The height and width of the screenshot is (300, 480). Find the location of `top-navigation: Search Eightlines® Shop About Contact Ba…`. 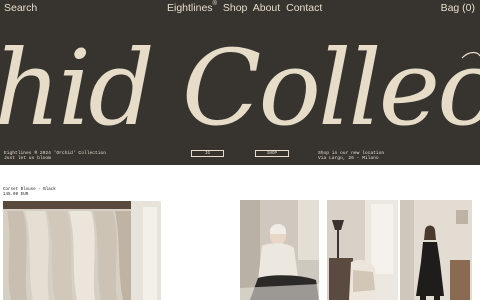

top-navigation: Search Eightlines® Shop About Contact Ba… is located at coordinates (240, 9).